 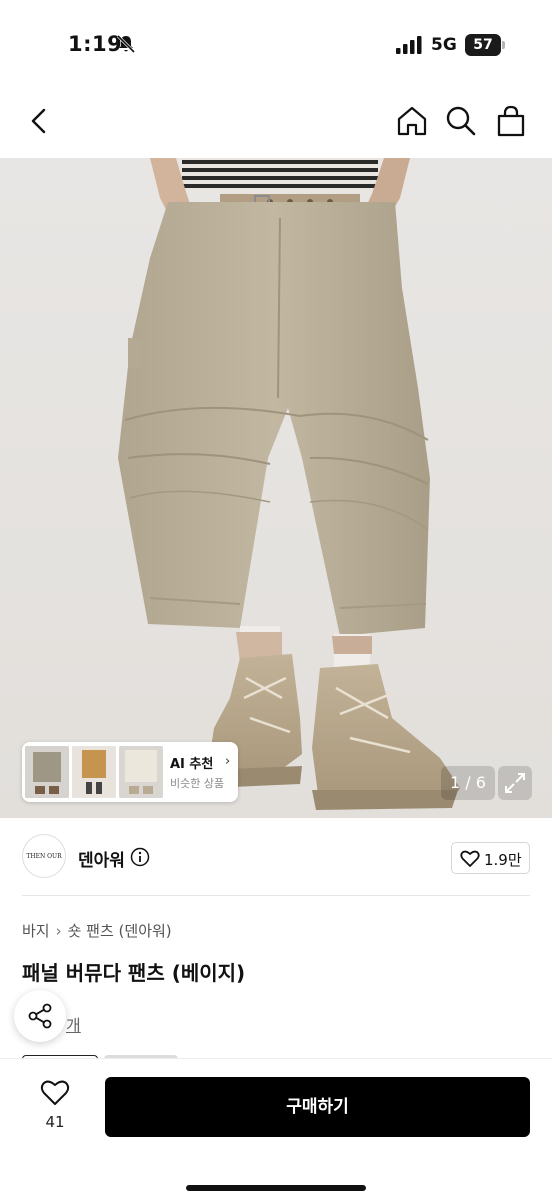 What do you see at coordinates (276, 1188) in the screenshot?
I see `home-indicator` at bounding box center [276, 1188].